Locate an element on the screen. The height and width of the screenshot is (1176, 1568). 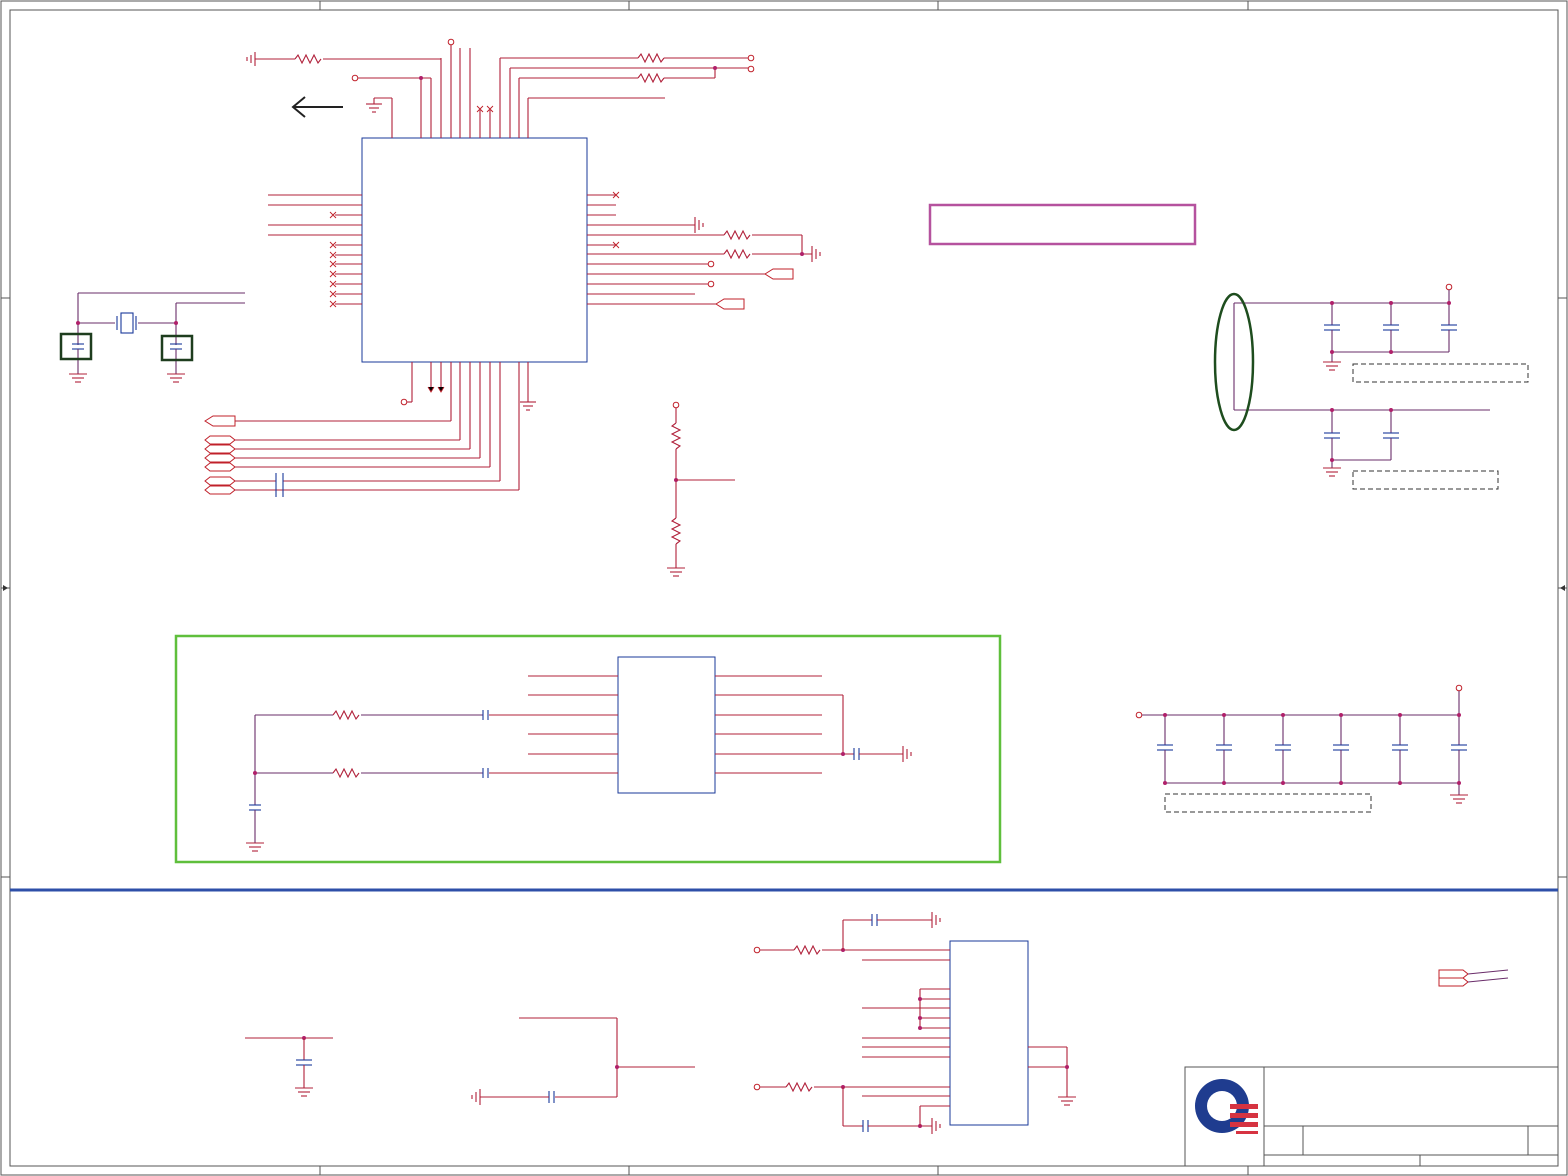
arrow-left-icon is located at coordinates (317, 107).